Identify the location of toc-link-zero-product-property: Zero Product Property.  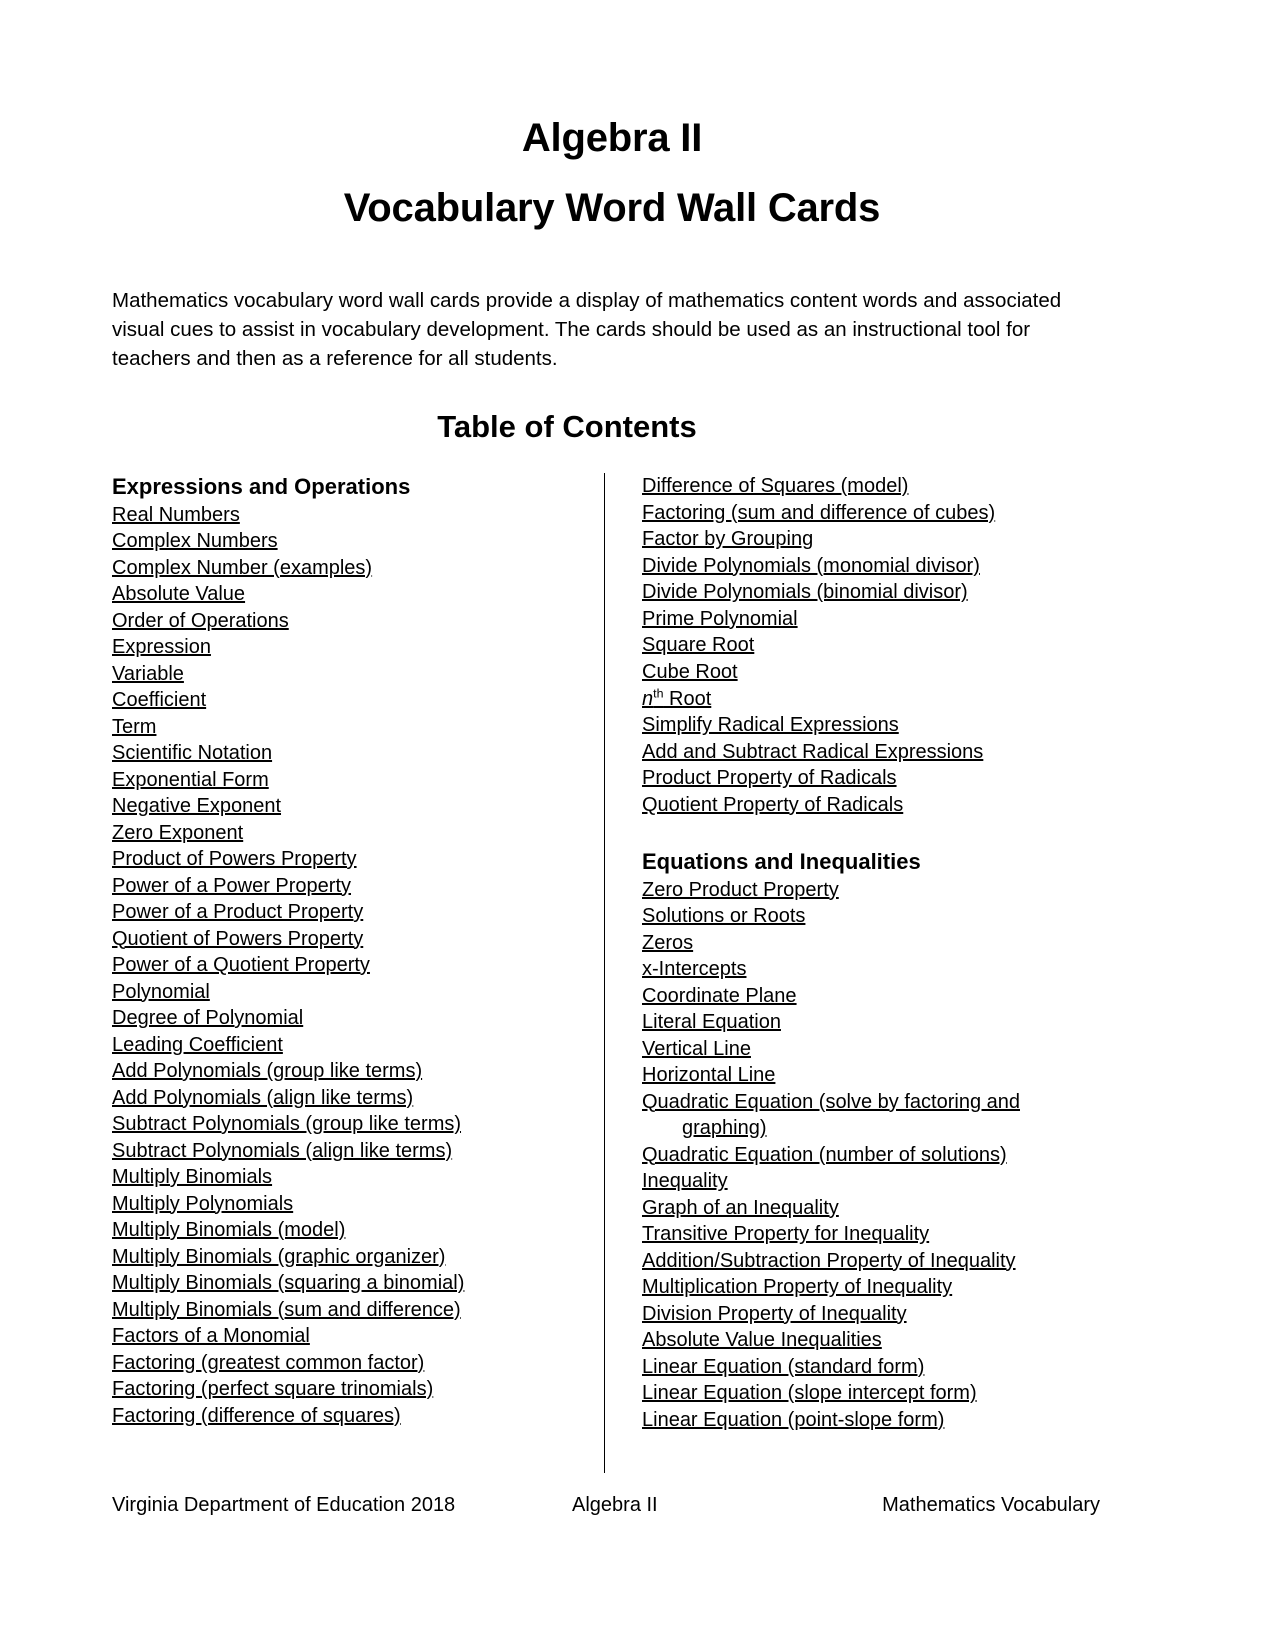
(740, 890).